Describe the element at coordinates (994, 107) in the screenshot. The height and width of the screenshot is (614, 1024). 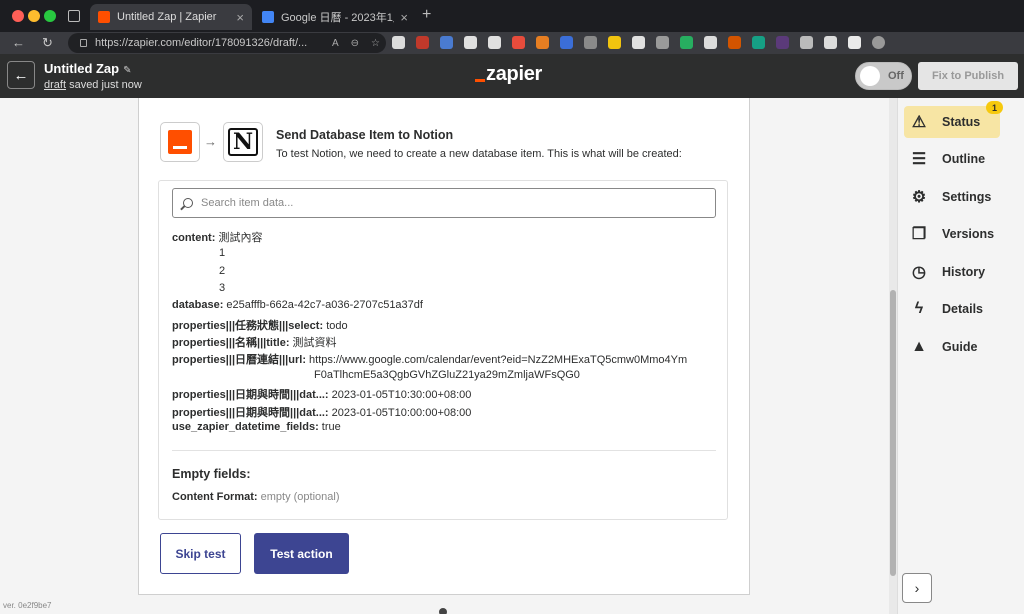
I see `status-badge: 1` at that location.